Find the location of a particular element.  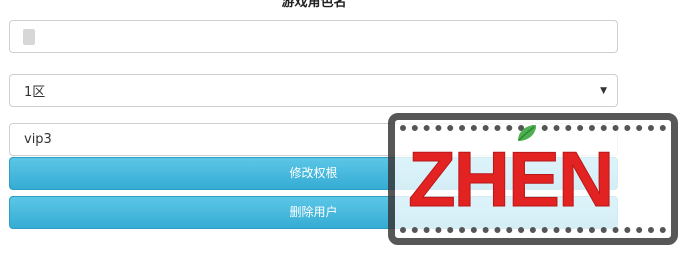

text-cursor-placeholder is located at coordinates (29, 37).